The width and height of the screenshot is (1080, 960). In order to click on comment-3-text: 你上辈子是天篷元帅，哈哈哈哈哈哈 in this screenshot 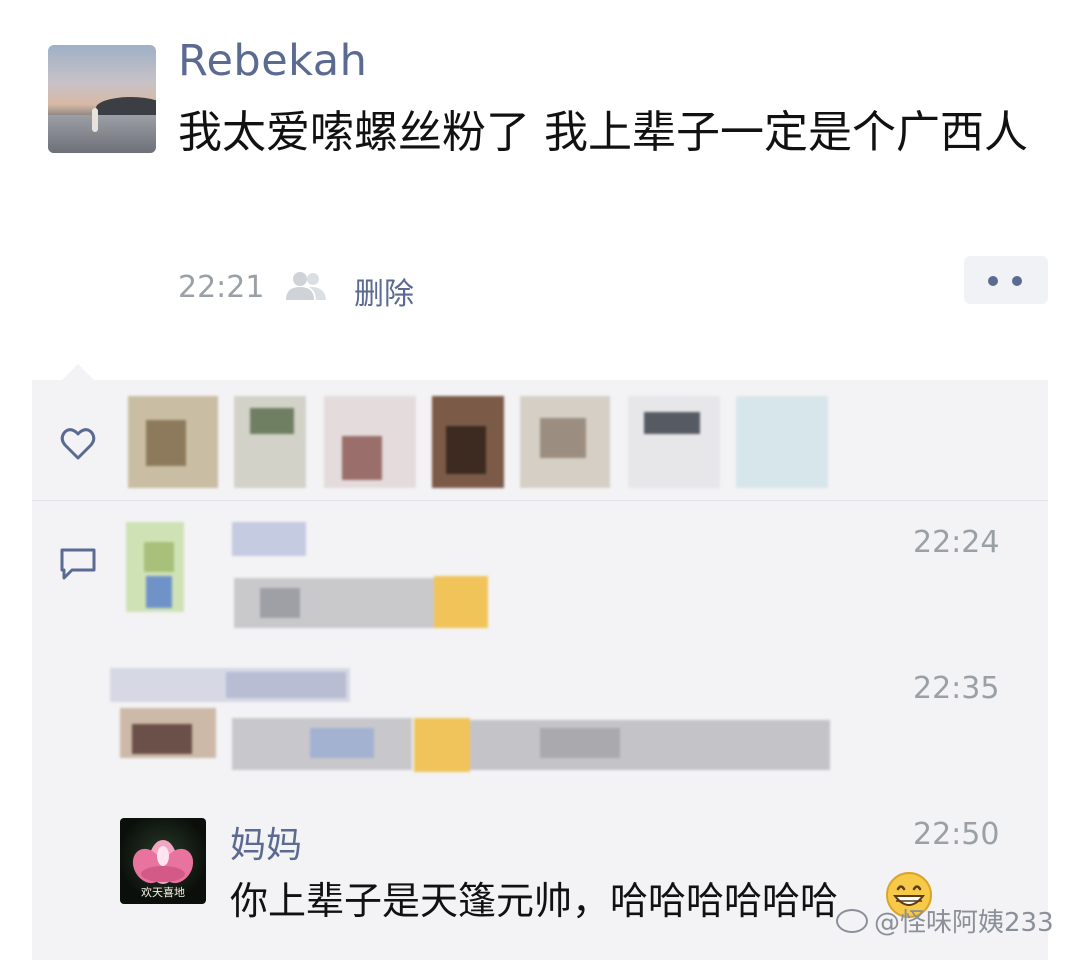, I will do `click(534, 901)`.